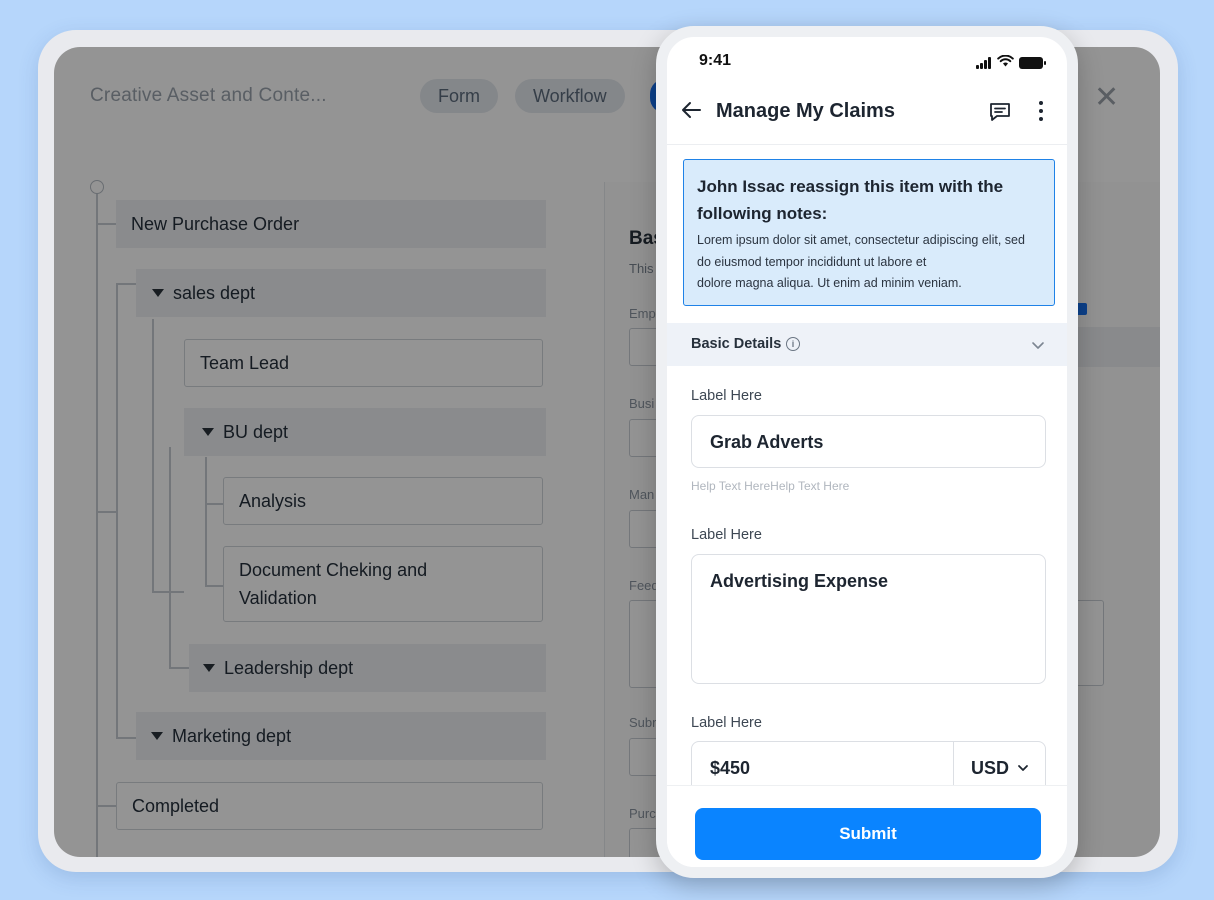 The width and height of the screenshot is (1214, 900). What do you see at coordinates (341, 293) in the screenshot?
I see `tree-node: sales dept` at bounding box center [341, 293].